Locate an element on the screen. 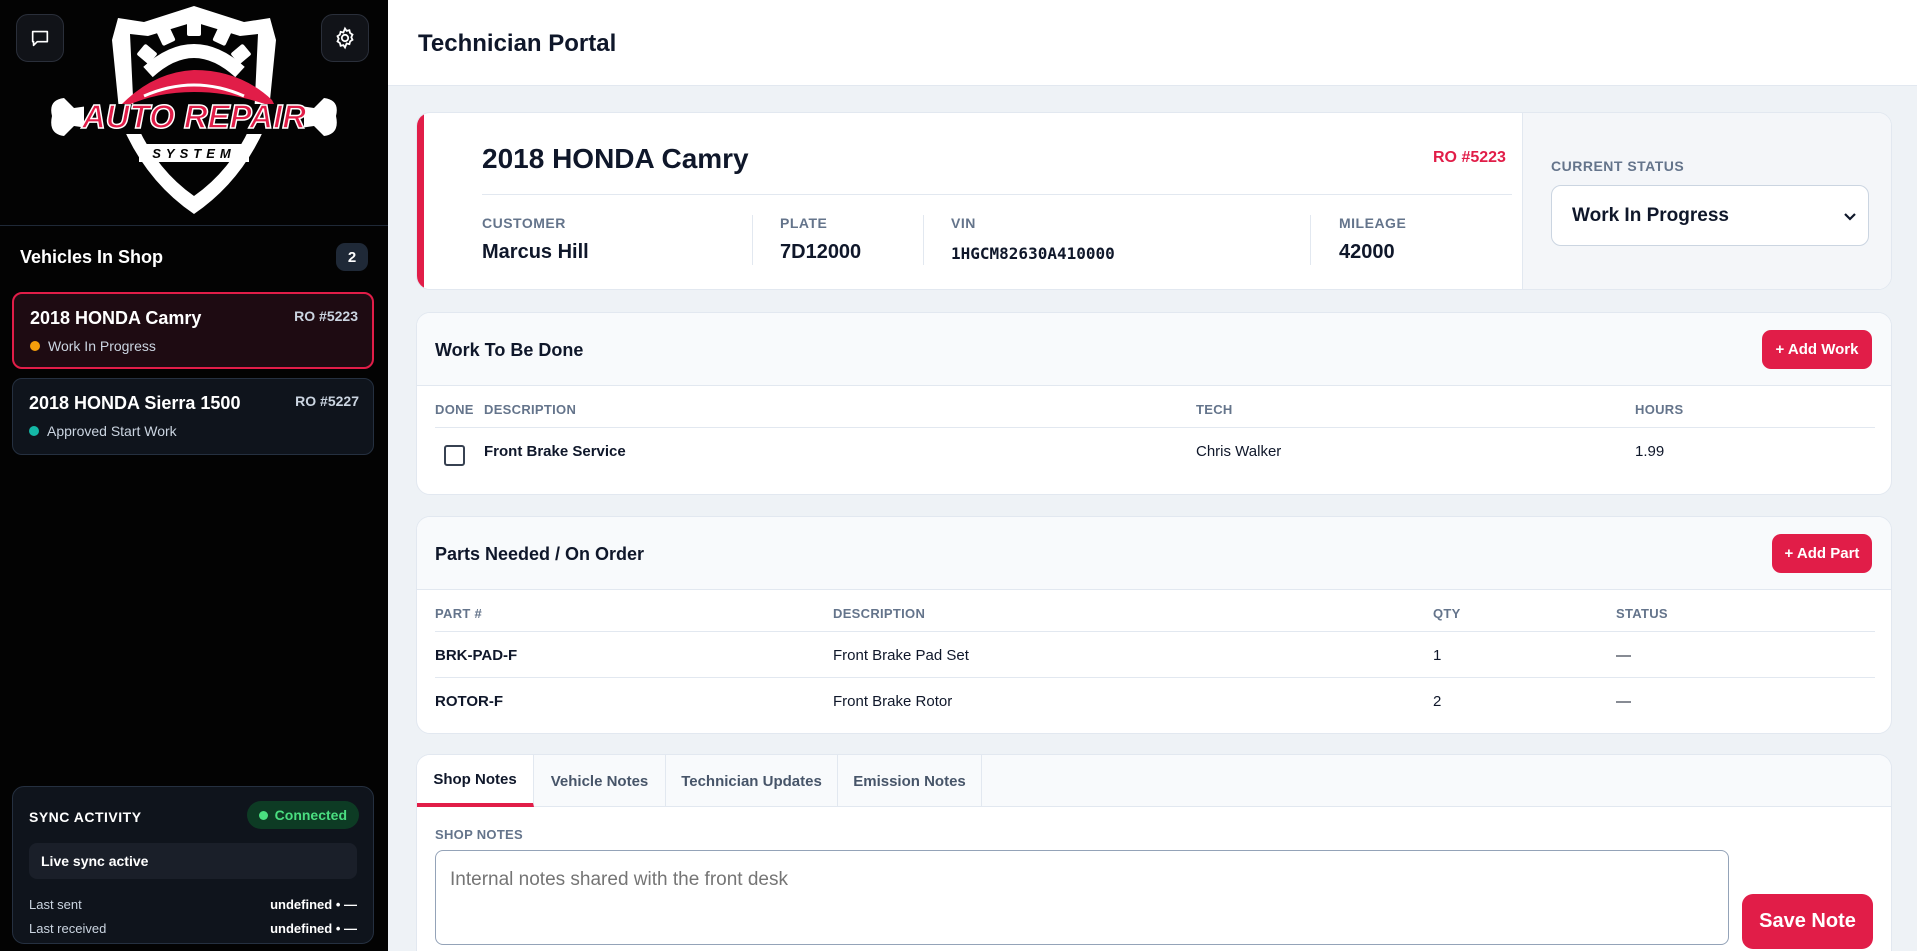 This screenshot has width=1917, height=951. live-sync-indicator: Live sync active is located at coordinates (193, 861).